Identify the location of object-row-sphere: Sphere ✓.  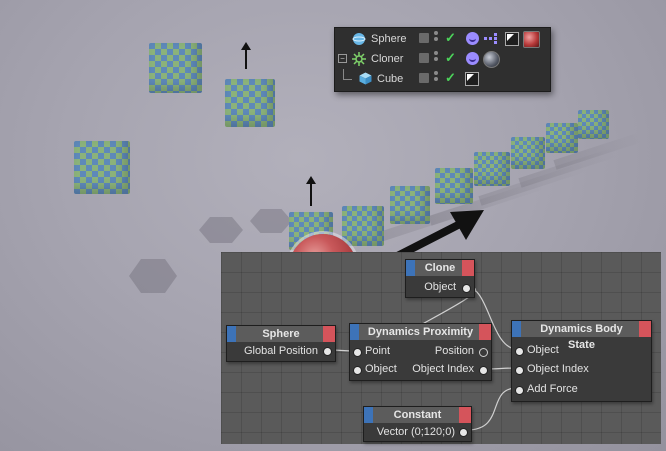
(442, 39).